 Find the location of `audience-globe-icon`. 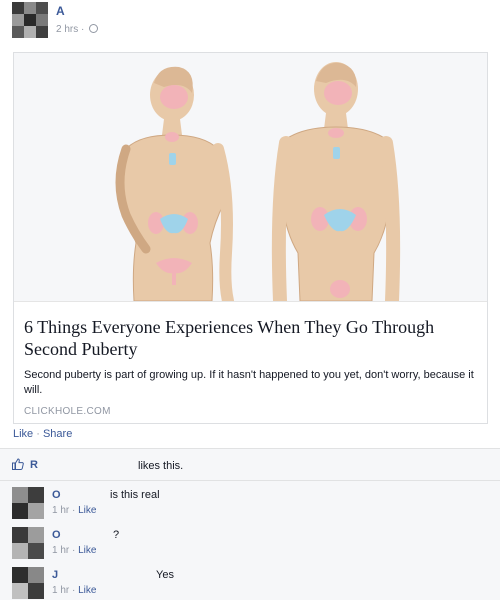

audience-globe-icon is located at coordinates (94, 28).